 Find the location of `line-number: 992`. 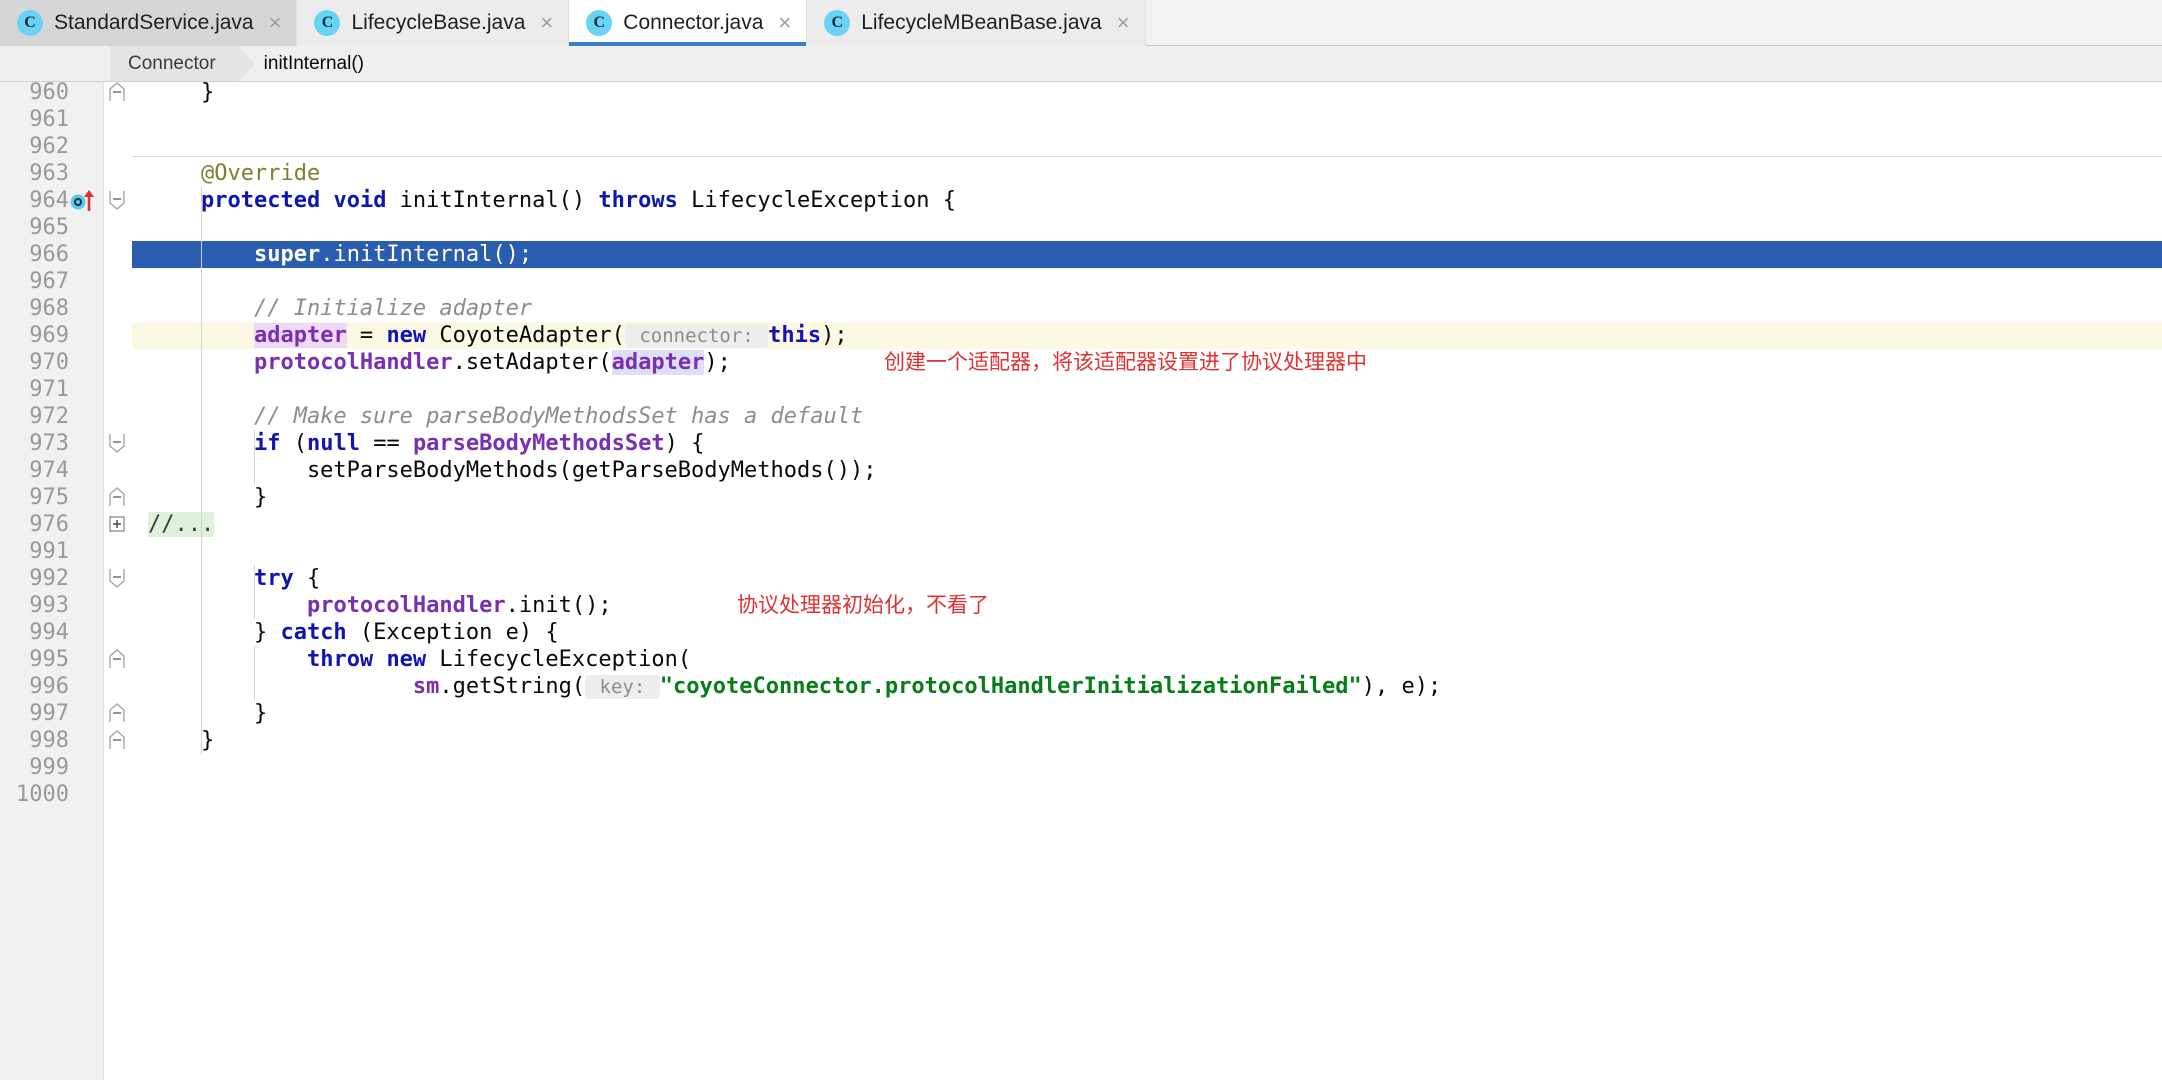

line-number: 992 is located at coordinates (49, 578).